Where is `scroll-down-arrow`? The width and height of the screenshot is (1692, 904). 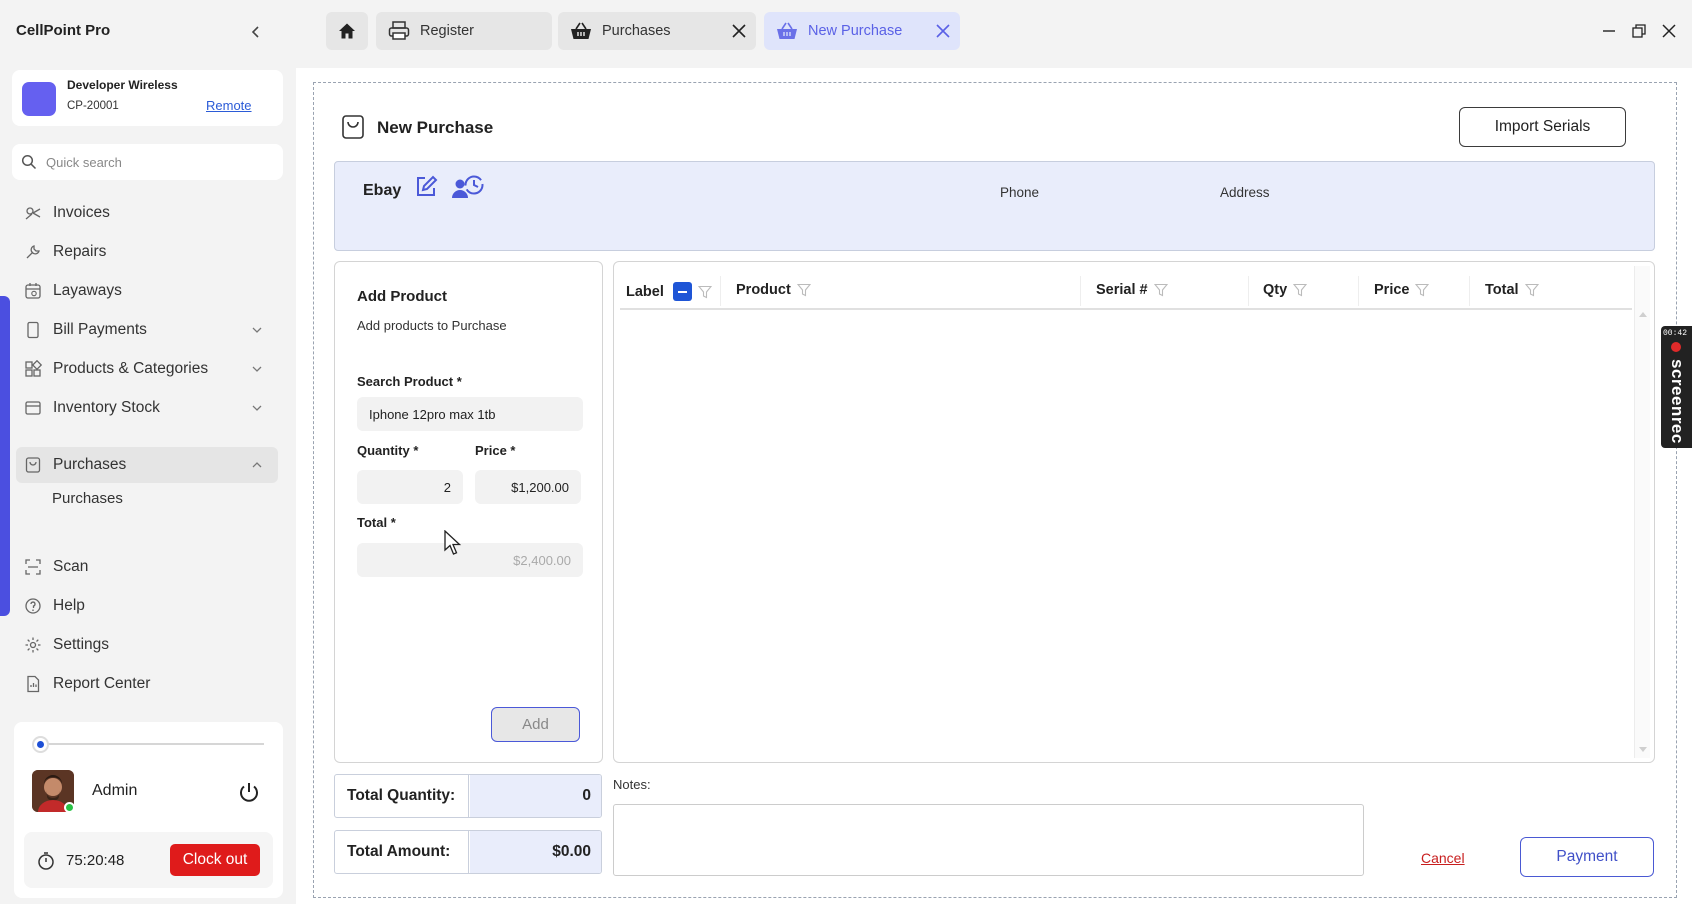 scroll-down-arrow is located at coordinates (1643, 749).